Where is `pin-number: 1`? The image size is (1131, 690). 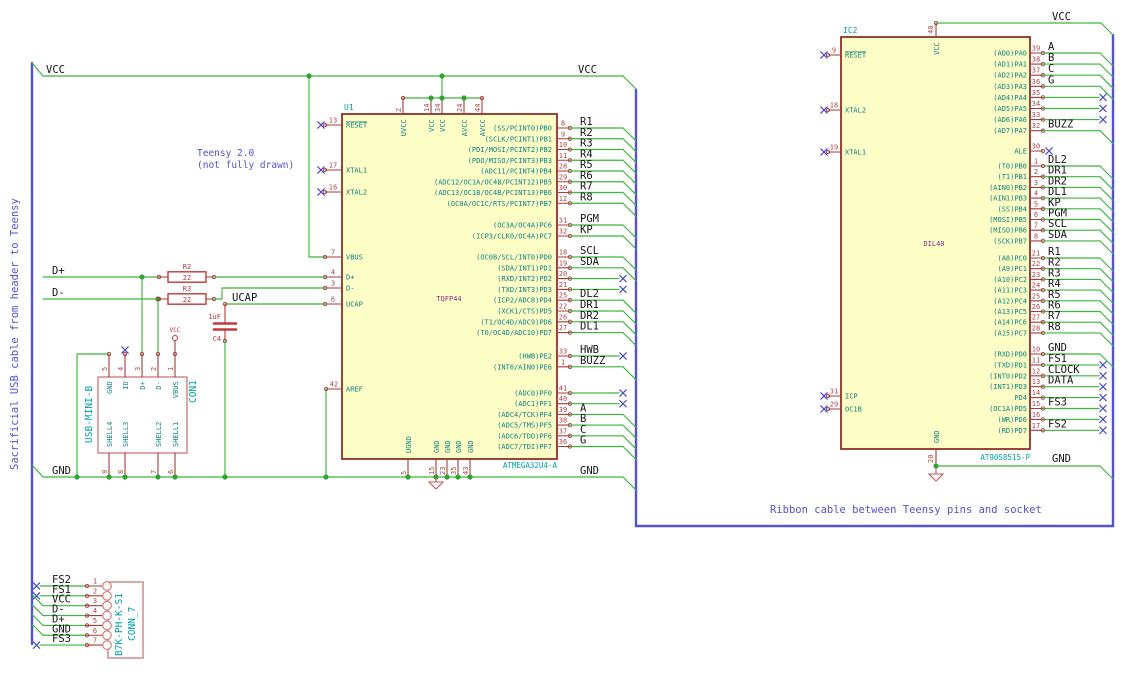
pin-number: 1 is located at coordinates (1036, 162).